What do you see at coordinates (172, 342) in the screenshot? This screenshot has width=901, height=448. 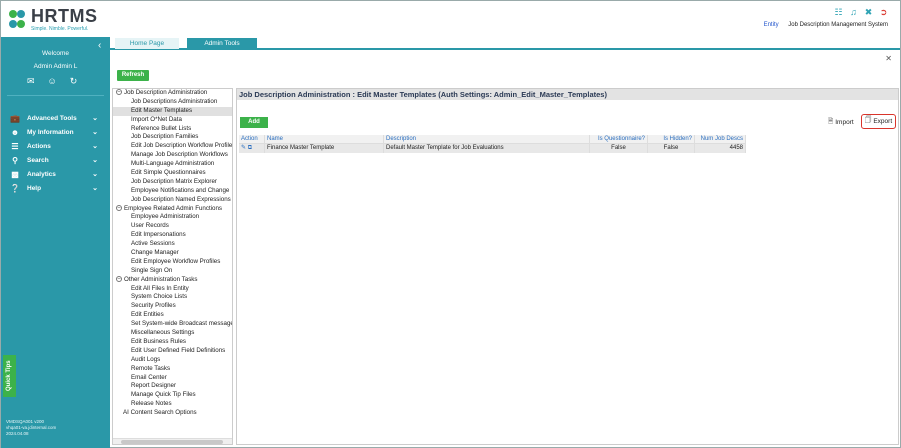 I see `tree-item: Edit Business Rules` at bounding box center [172, 342].